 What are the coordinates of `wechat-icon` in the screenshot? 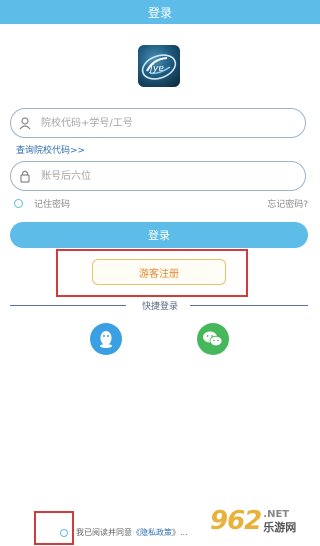 It's located at (213, 339).